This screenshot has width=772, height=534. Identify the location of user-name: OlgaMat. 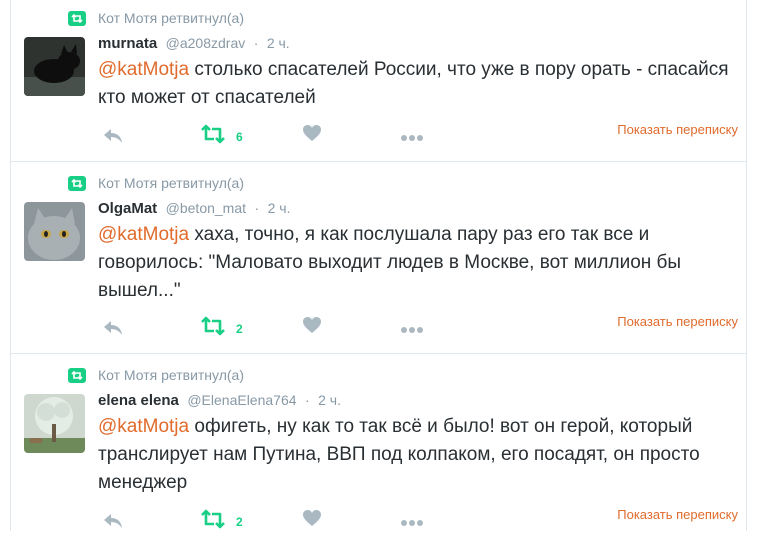
(127, 208).